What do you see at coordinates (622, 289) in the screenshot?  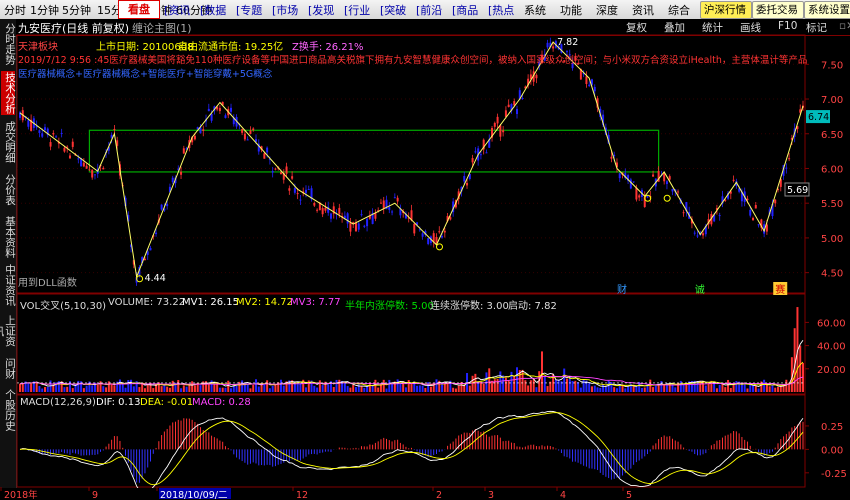 I see `signal-label-0: 财` at bounding box center [622, 289].